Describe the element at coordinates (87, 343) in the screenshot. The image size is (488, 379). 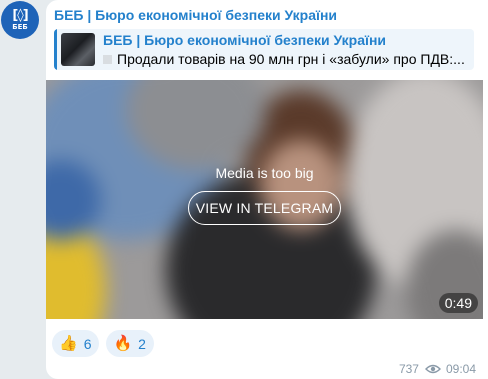
I see `reaction-count: 6` at that location.